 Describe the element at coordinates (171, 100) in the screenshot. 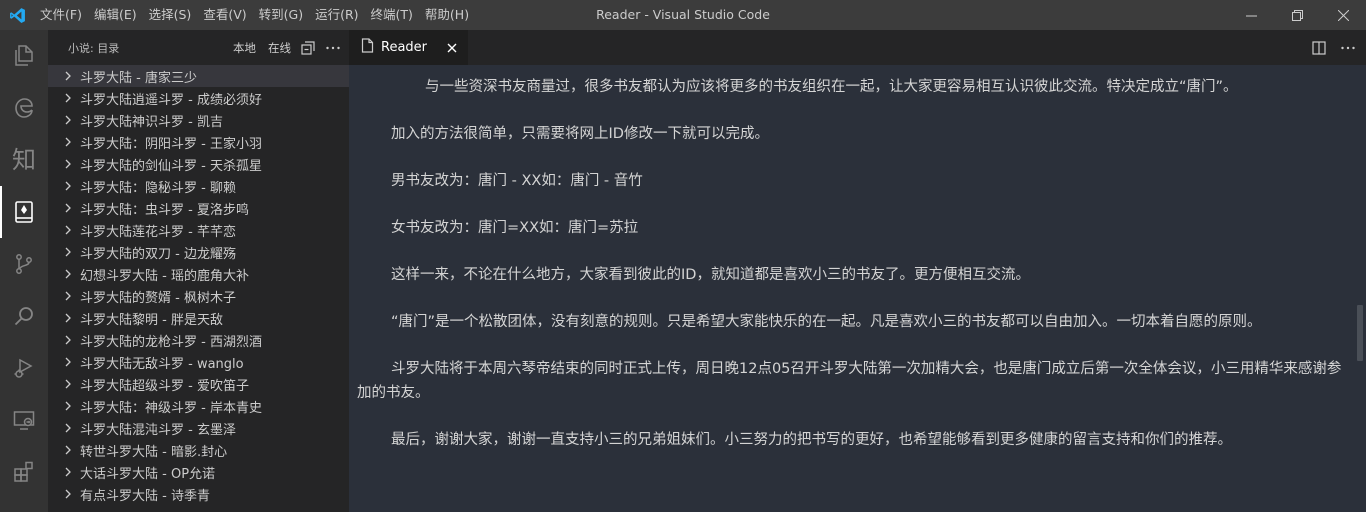

I see `list-item-label: 斗罗大陆逍遥斗罗 - 成绩必须好` at that location.